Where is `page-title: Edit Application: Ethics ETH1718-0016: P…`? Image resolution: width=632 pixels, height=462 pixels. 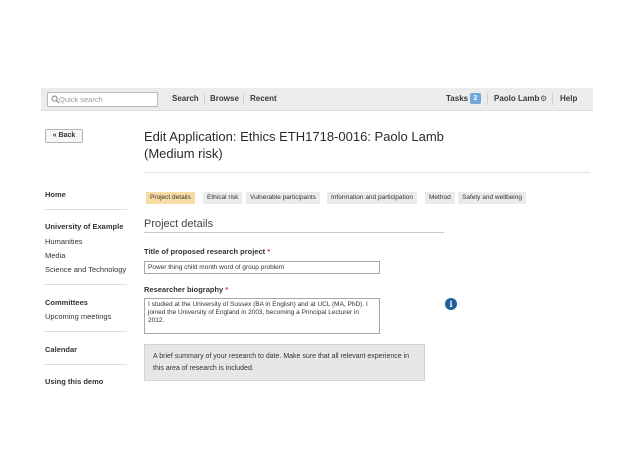
page-title: Edit Application: Ethics ETH1718-0016: P… is located at coordinates (294, 145).